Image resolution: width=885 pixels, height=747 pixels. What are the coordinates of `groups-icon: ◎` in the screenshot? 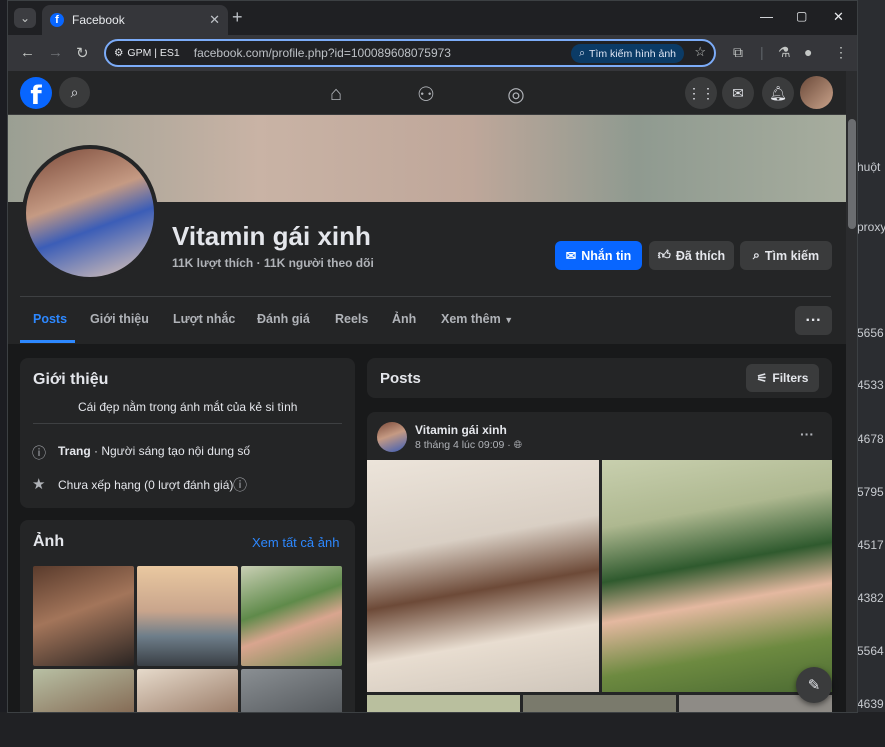 It's located at (516, 94).